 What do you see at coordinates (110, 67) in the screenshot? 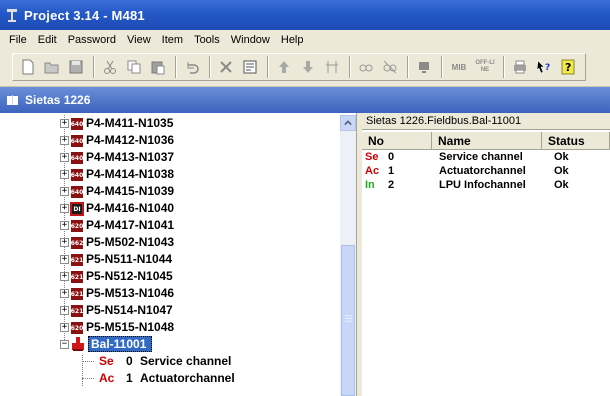
I see `cut-button` at bounding box center [110, 67].